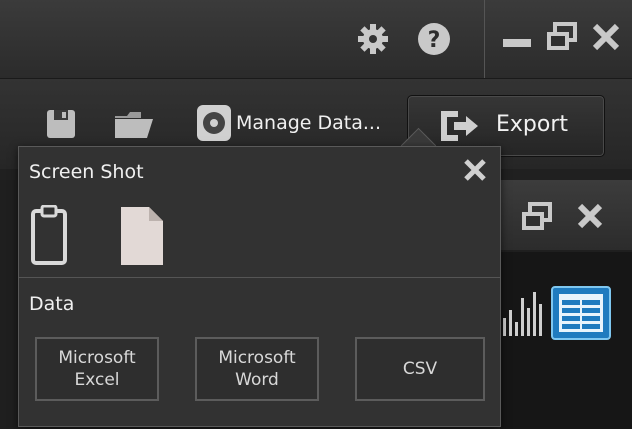 The height and width of the screenshot is (429, 632). What do you see at coordinates (49, 236) in the screenshot?
I see `clipboard-icon` at bounding box center [49, 236].